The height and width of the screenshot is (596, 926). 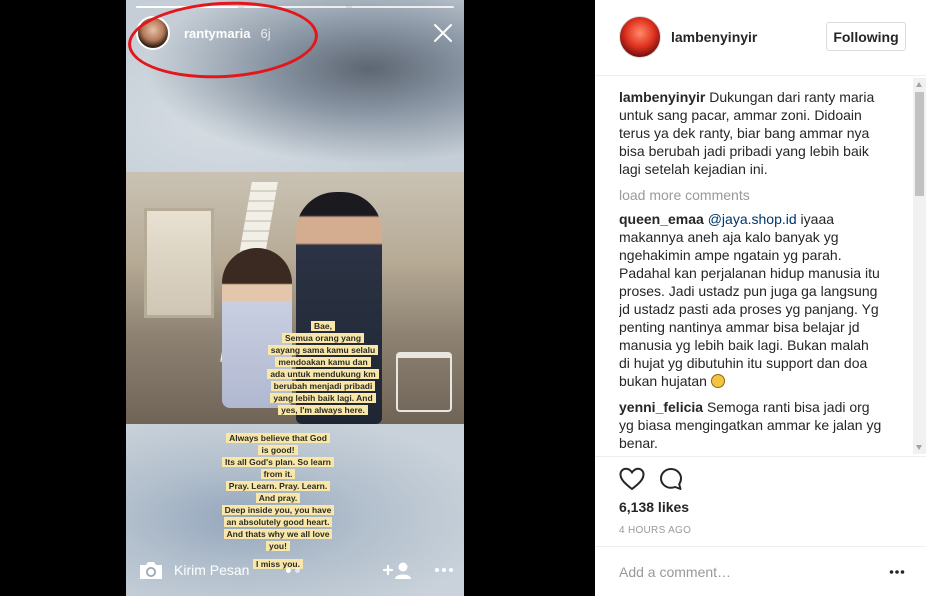 I want to click on scroll-down-arrow-icon, so click(x=919, y=447).